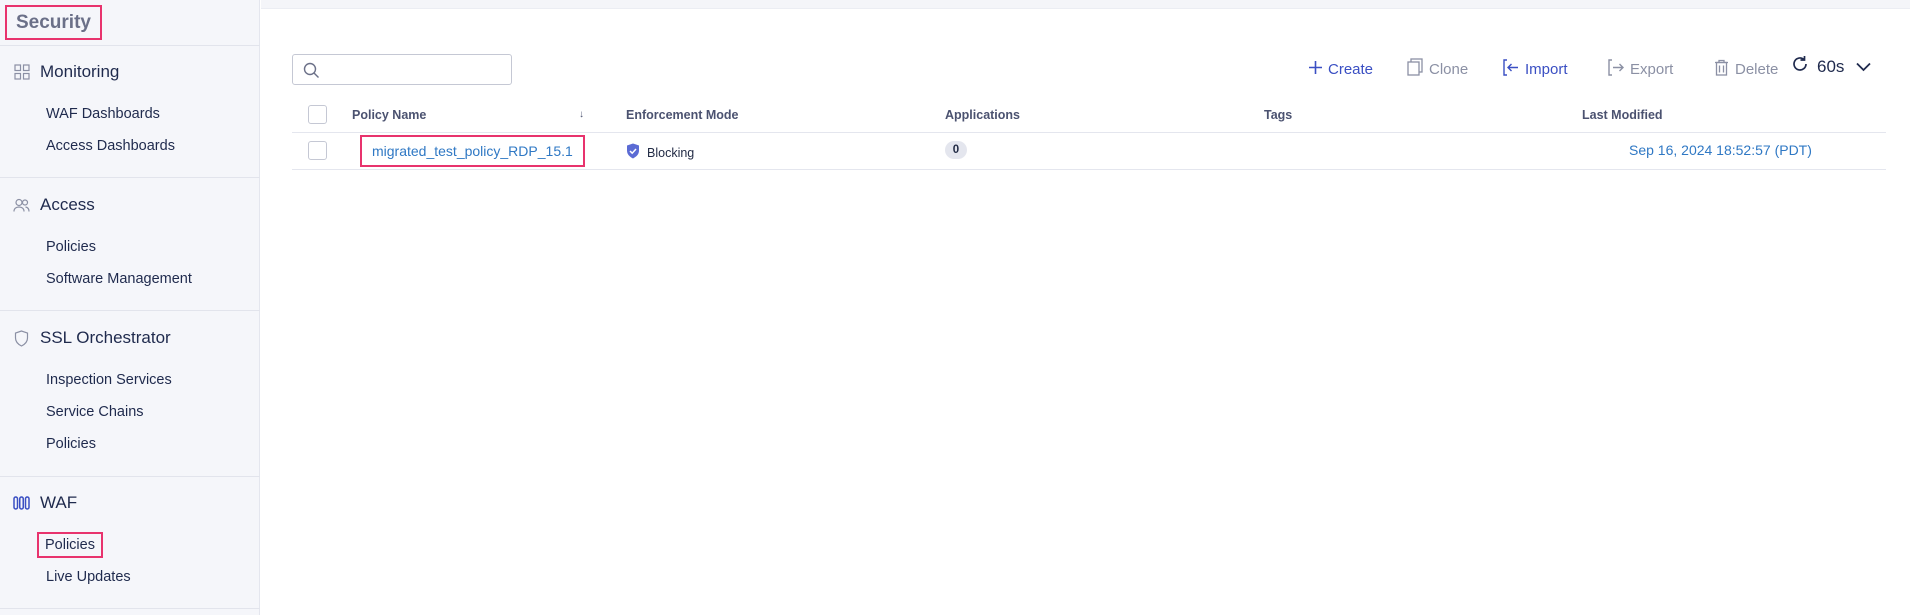 The image size is (1910, 615). I want to click on import-button: Import, so click(1535, 69).